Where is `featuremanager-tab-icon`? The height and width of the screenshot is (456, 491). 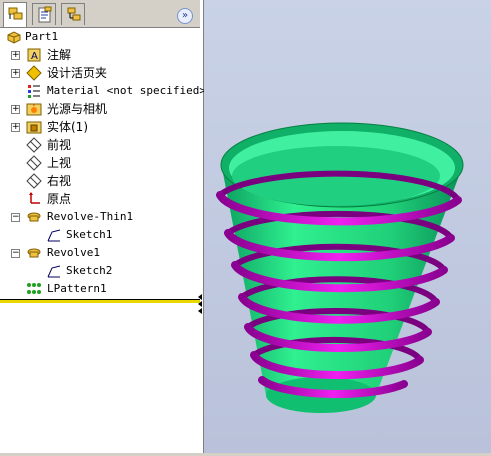 featuremanager-tab-icon is located at coordinates (15, 13).